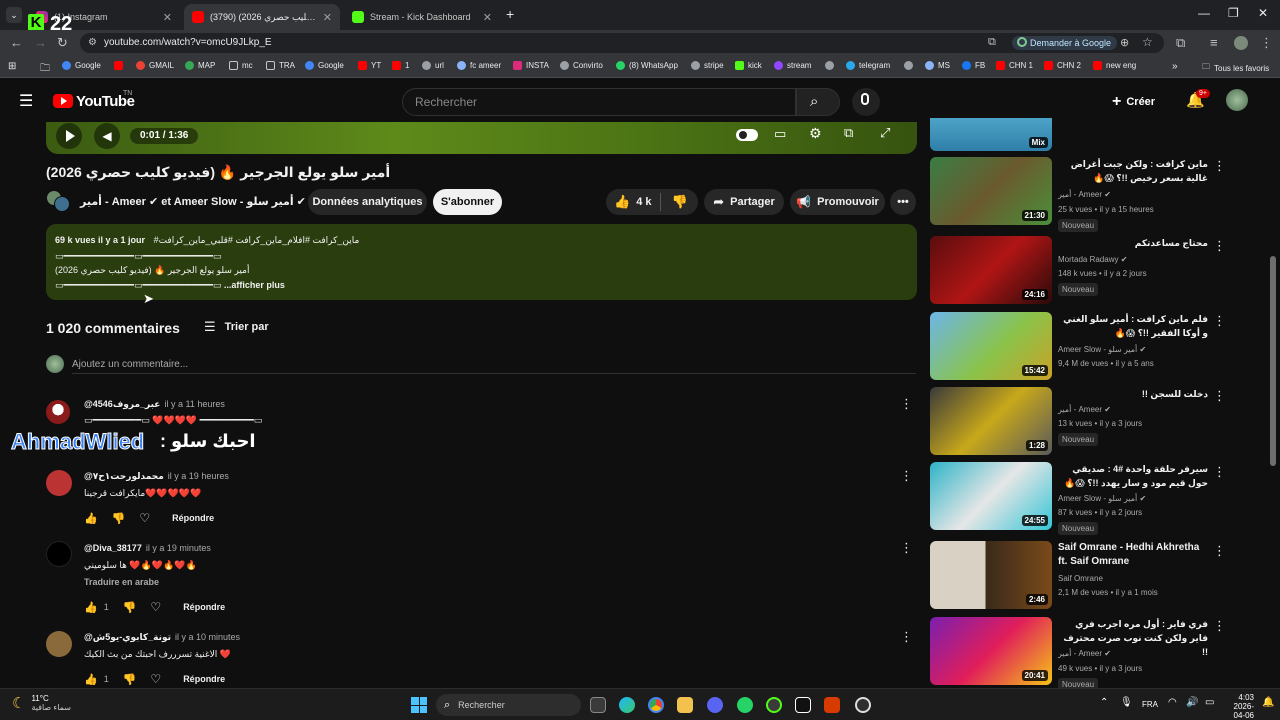 This screenshot has width=1280, height=720. I want to click on bookmark-telegram: telegram, so click(868, 65).